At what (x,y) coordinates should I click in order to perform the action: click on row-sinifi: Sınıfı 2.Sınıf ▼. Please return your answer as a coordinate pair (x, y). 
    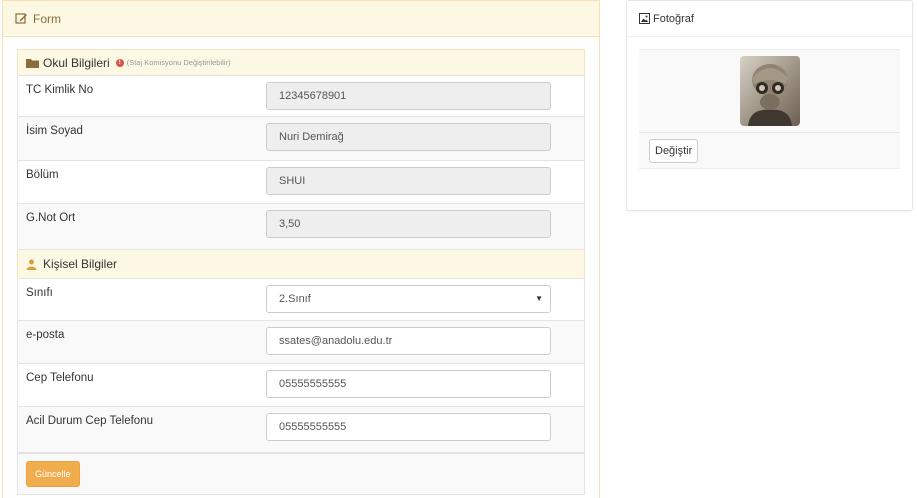
    Looking at the image, I should click on (301, 300).